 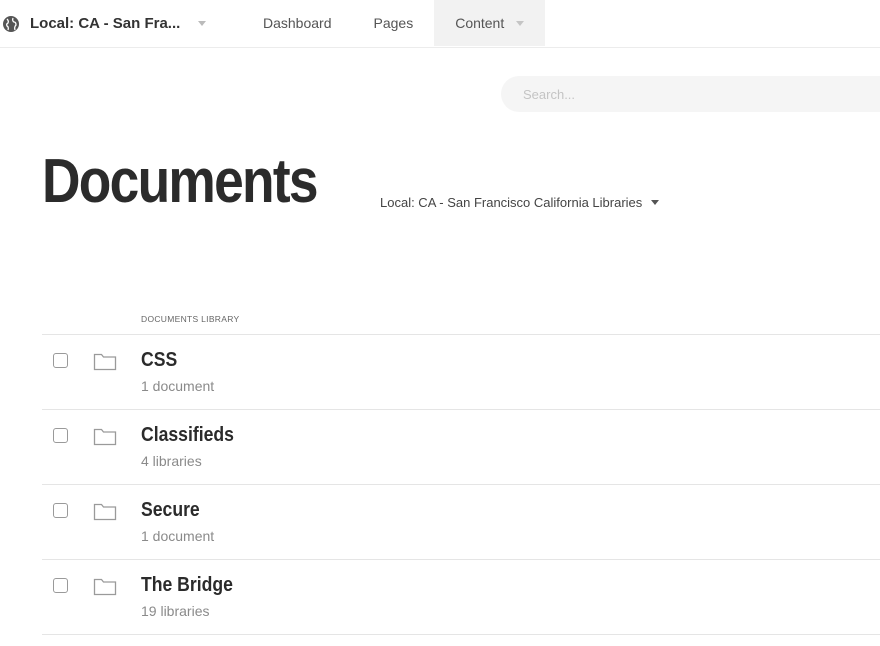 I want to click on list-item-meta: 4 libraries, so click(x=171, y=461).